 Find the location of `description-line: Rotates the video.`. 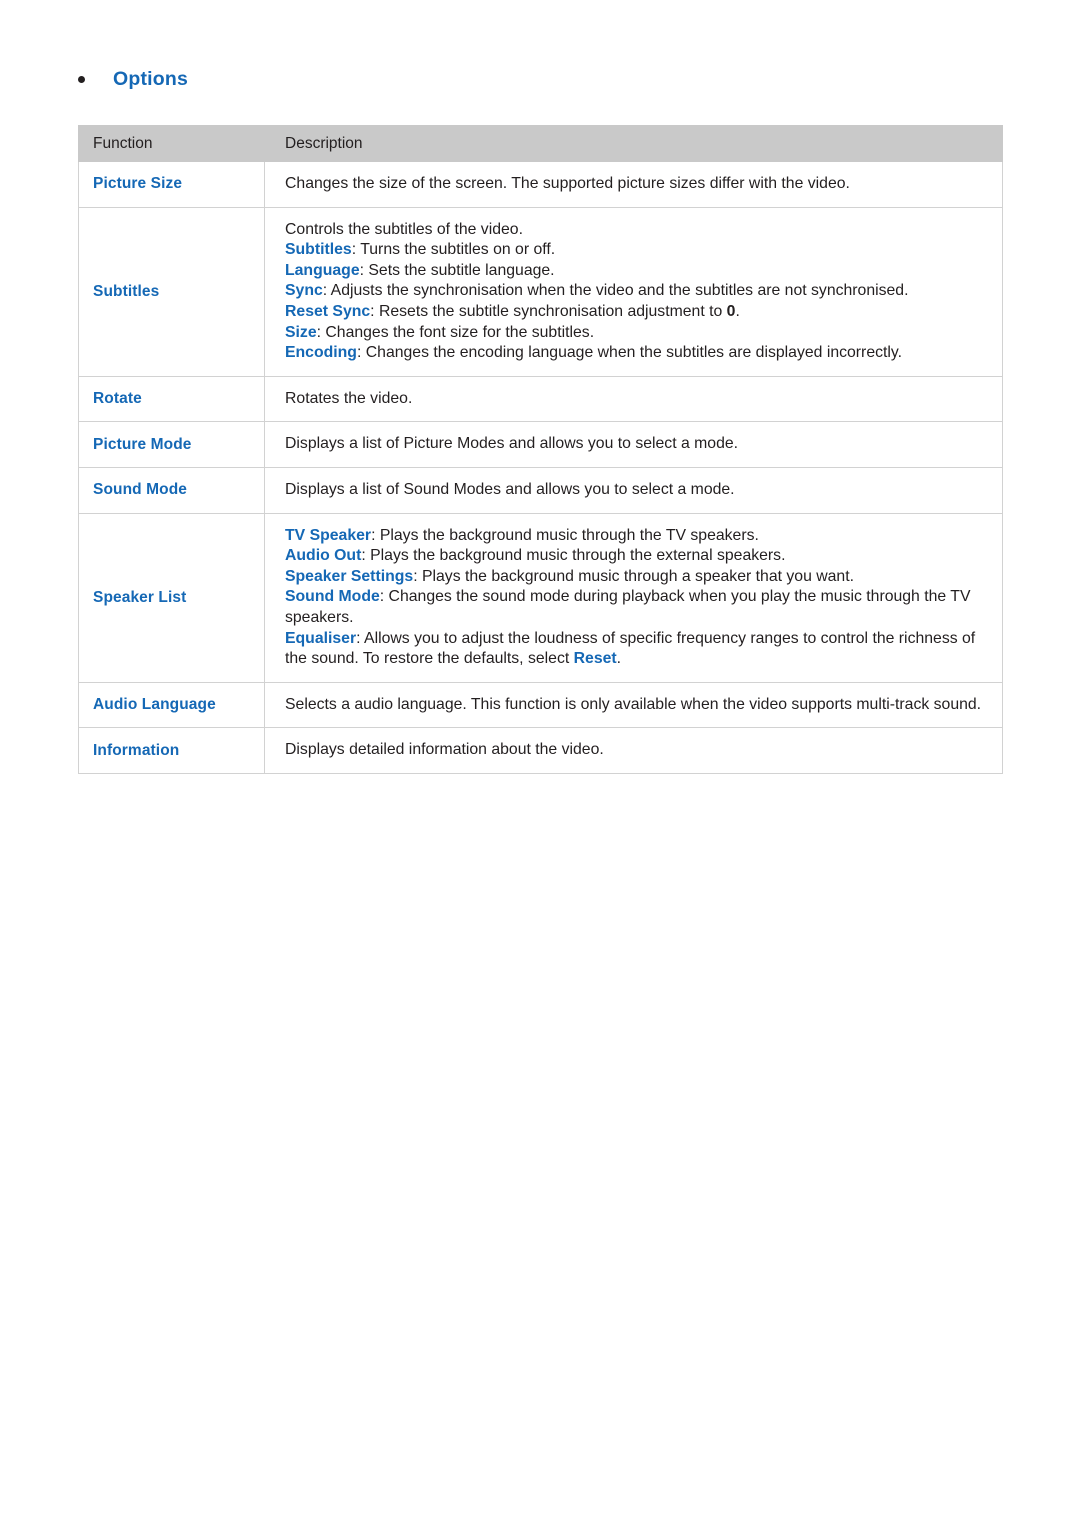

description-line: Rotates the video. is located at coordinates (349, 398).